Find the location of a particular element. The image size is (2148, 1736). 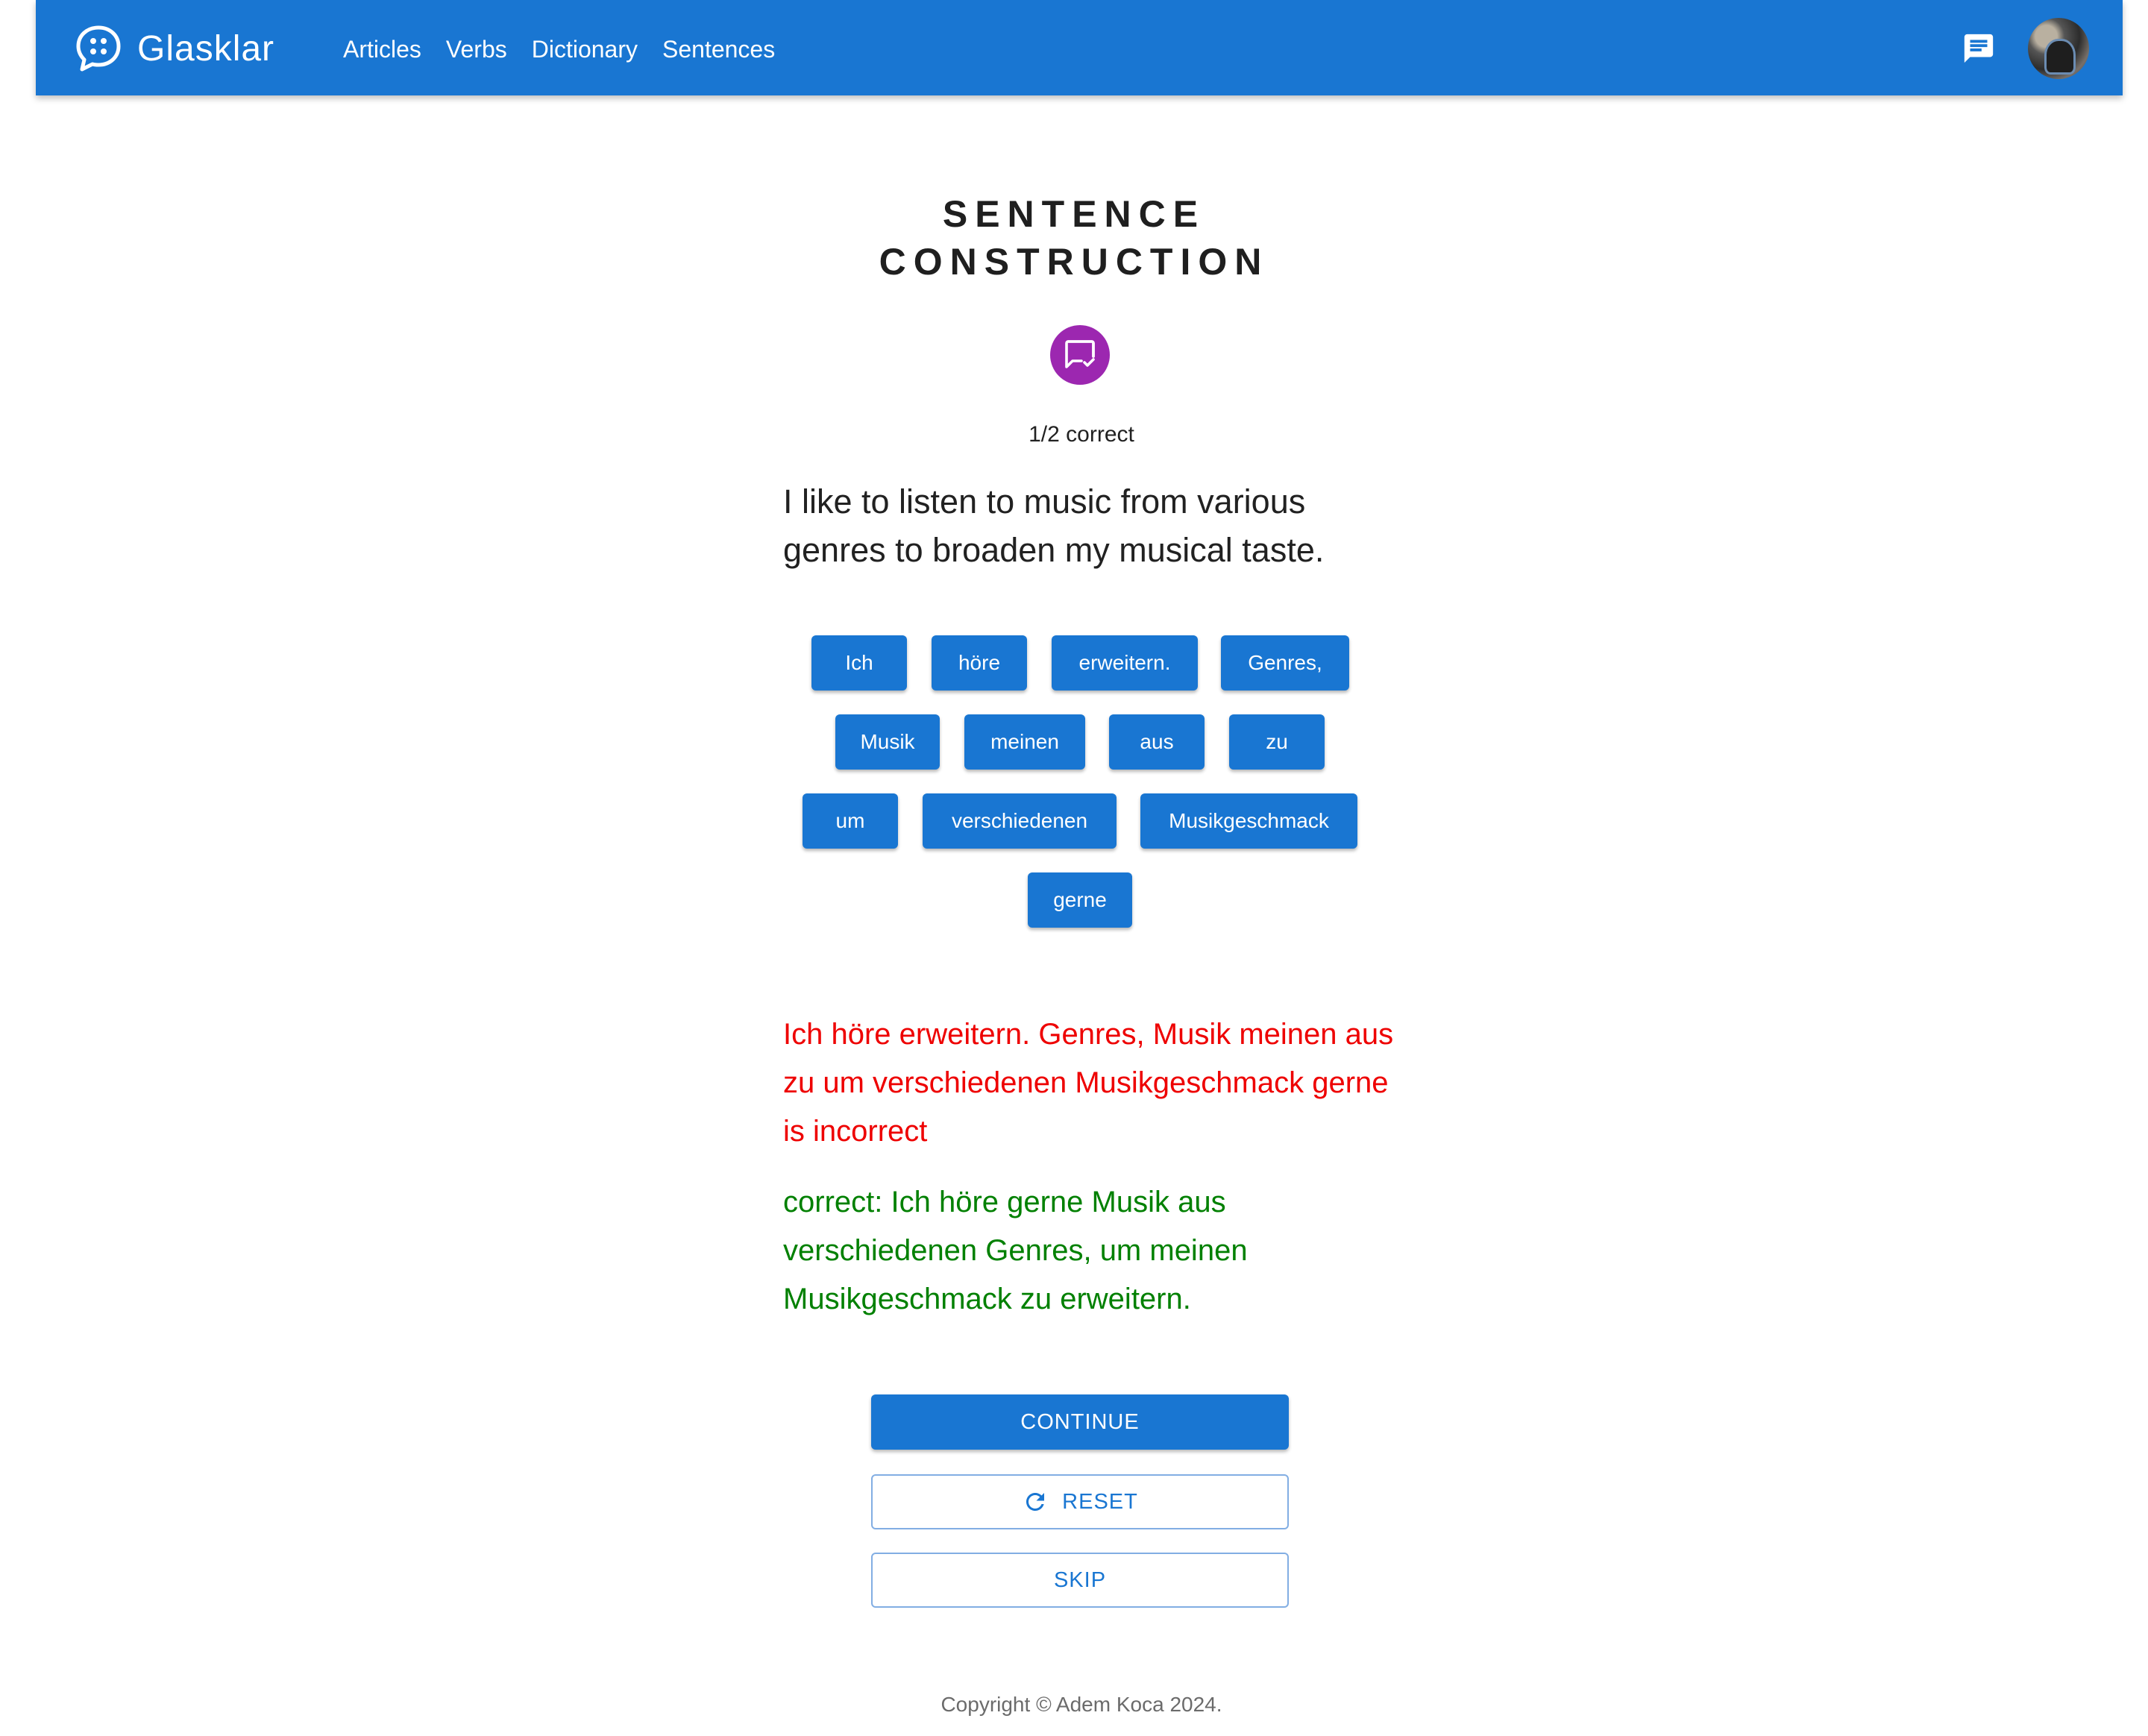

skip-button: SKIP is located at coordinates (1080, 1581).